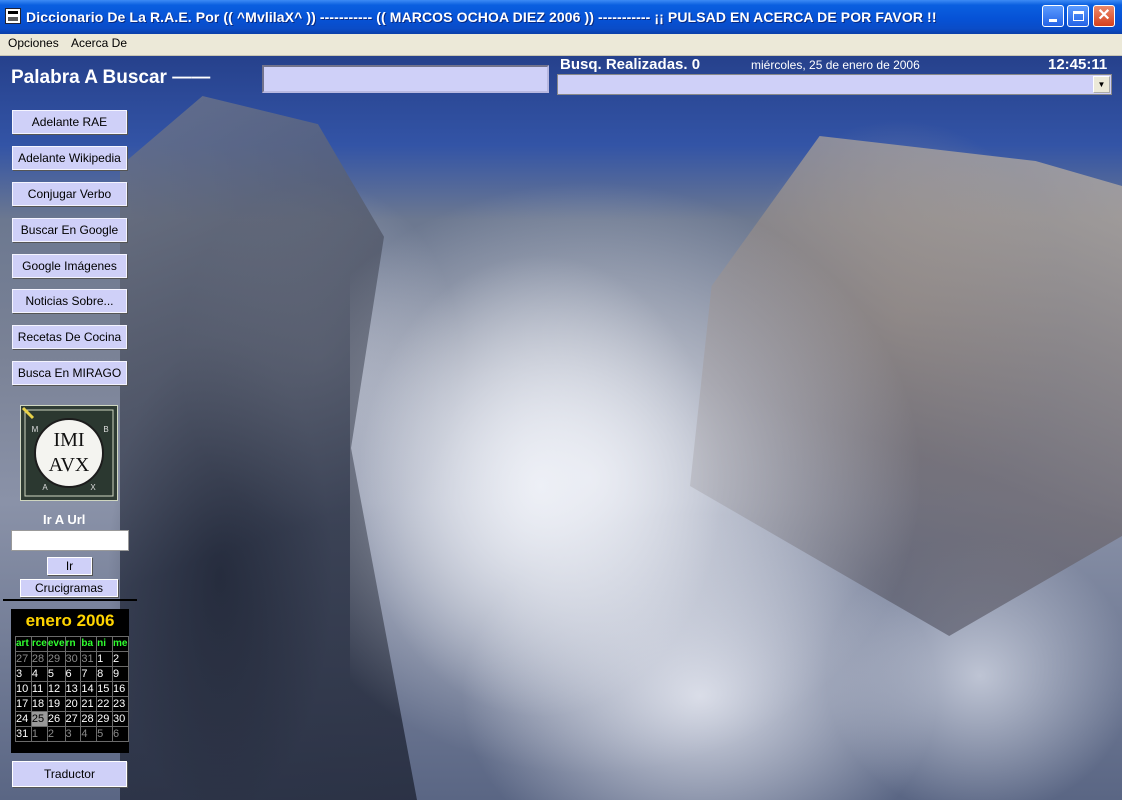 The height and width of the screenshot is (800, 1122). What do you see at coordinates (69, 465) in the screenshot?
I see `logo-text-bottom: AVX` at bounding box center [69, 465].